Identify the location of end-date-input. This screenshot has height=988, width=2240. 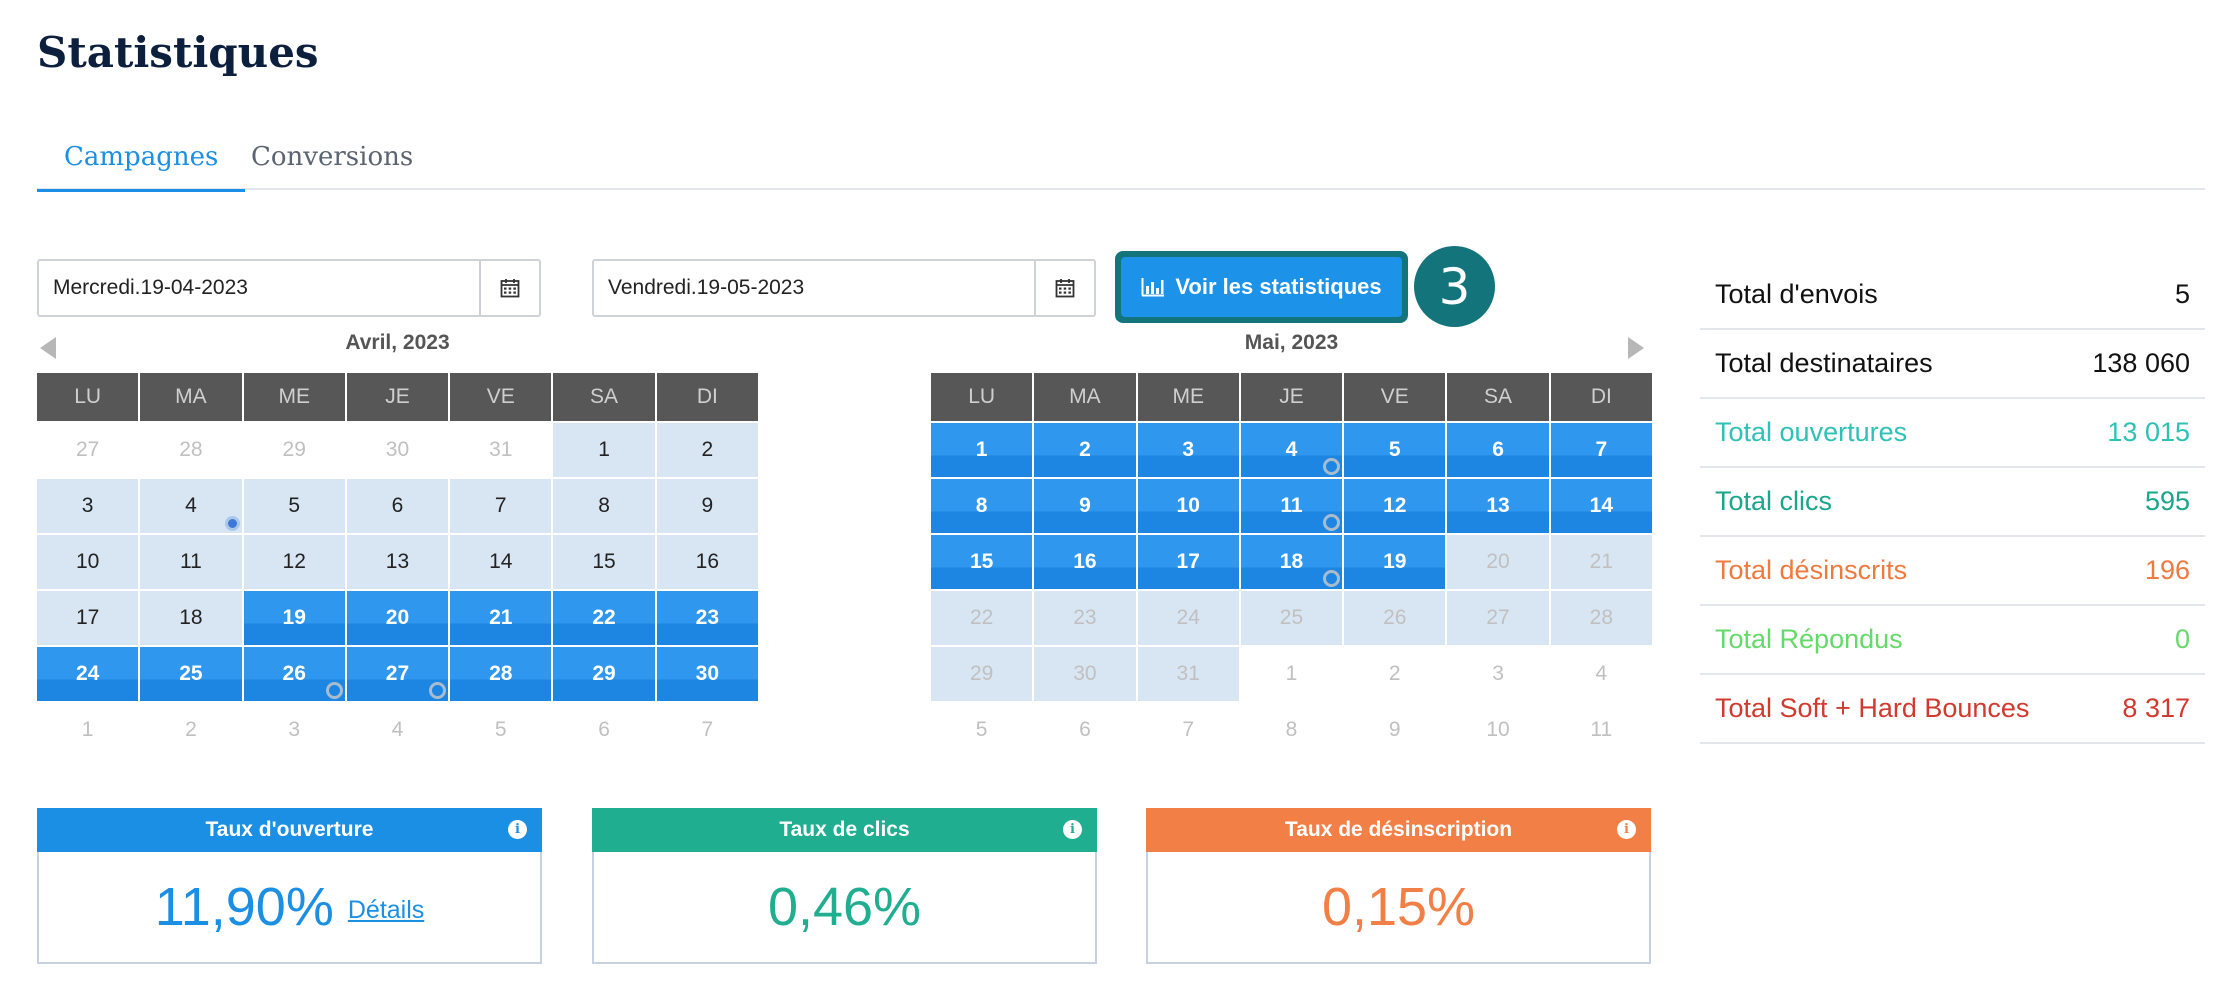
(814, 288).